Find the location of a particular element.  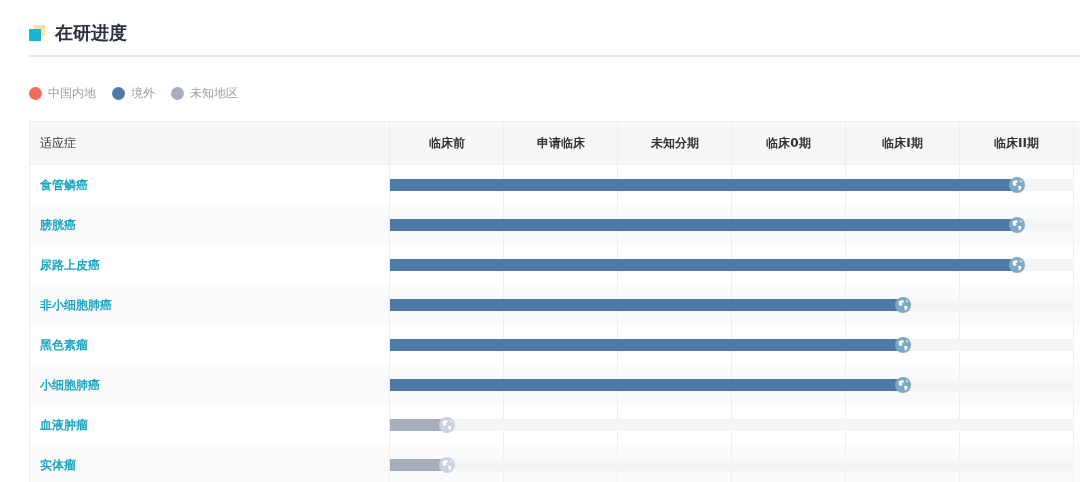

indication-link: 实体瘤 is located at coordinates (58, 465).